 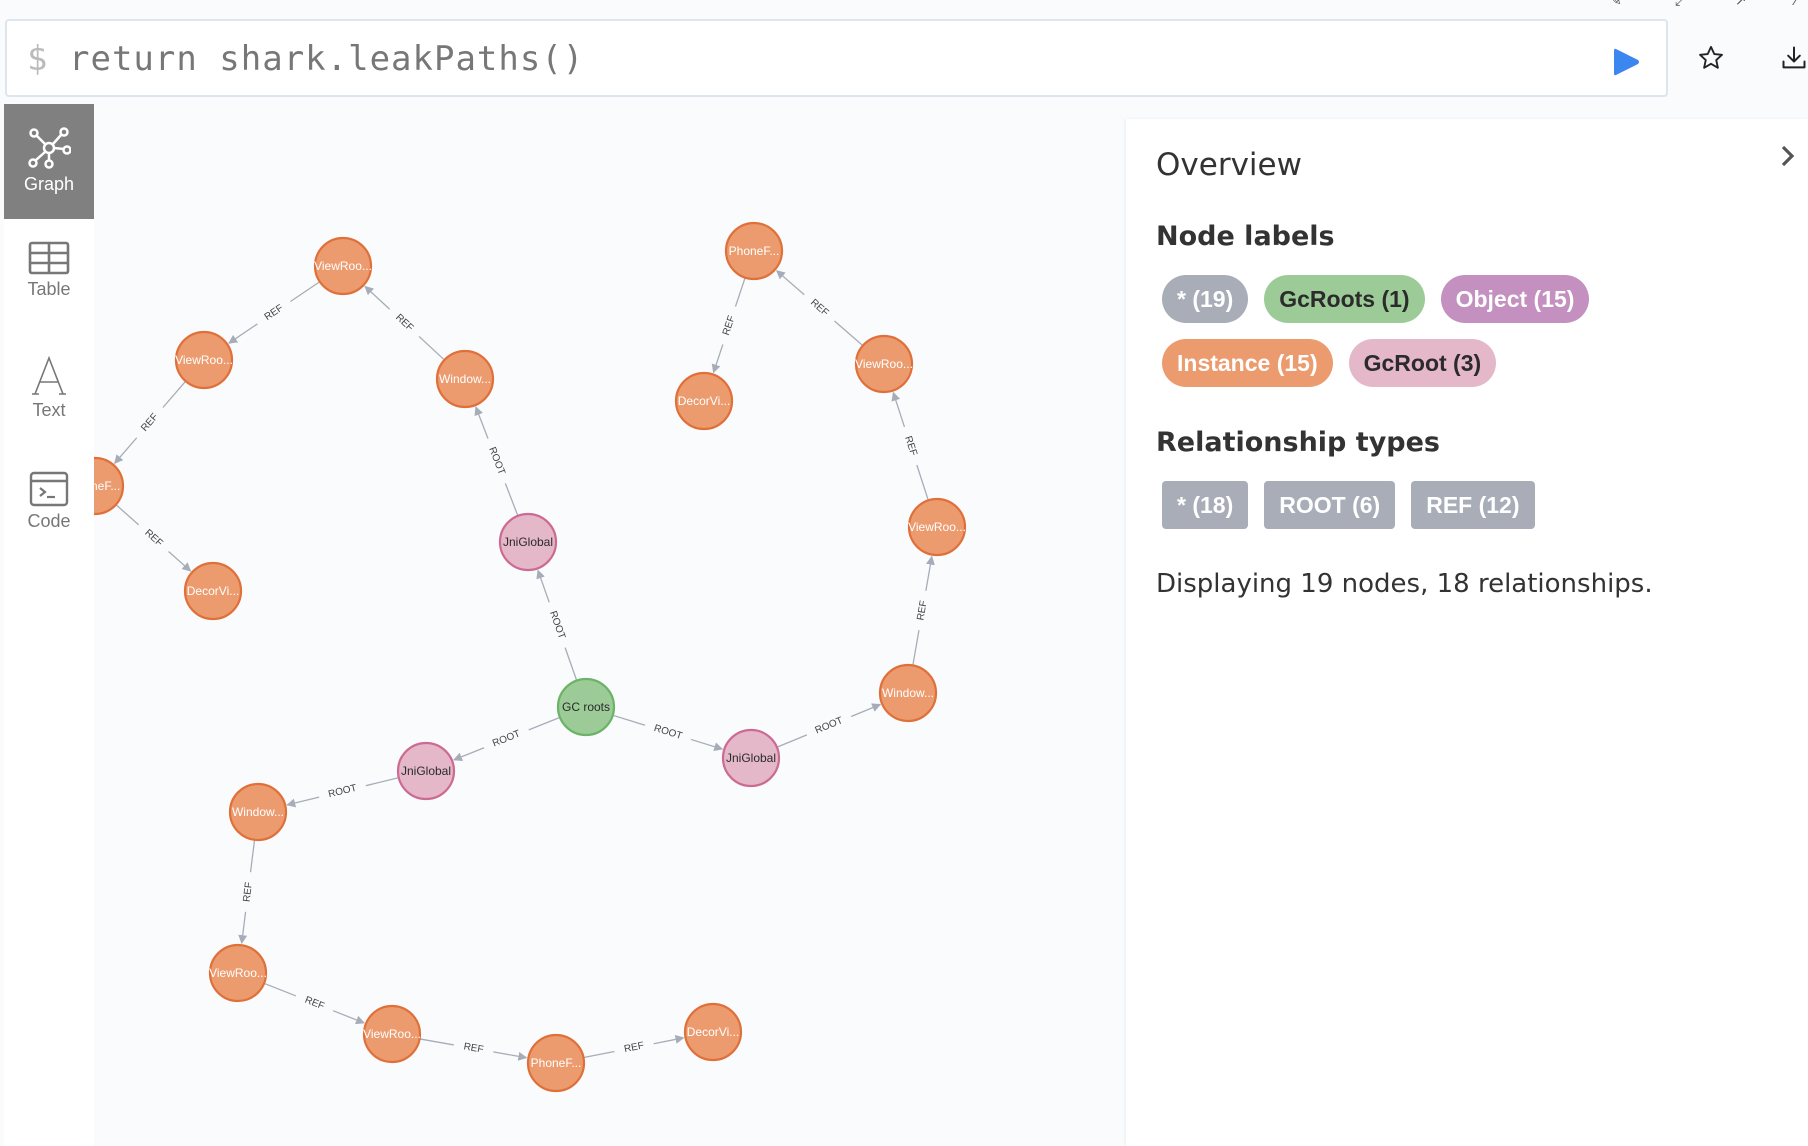 I want to click on node-labels-heading: Node labels, so click(x=1245, y=236).